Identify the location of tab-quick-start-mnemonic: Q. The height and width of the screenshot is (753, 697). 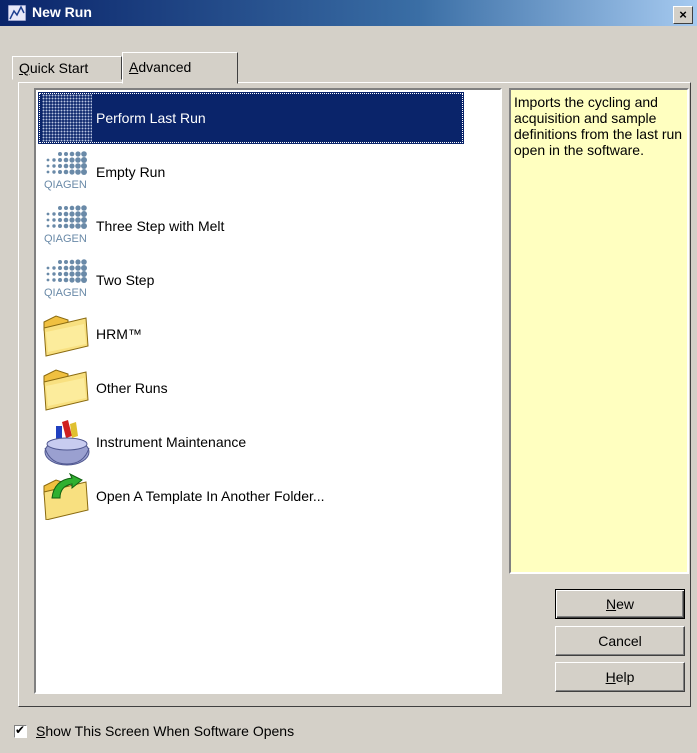
(24, 68).